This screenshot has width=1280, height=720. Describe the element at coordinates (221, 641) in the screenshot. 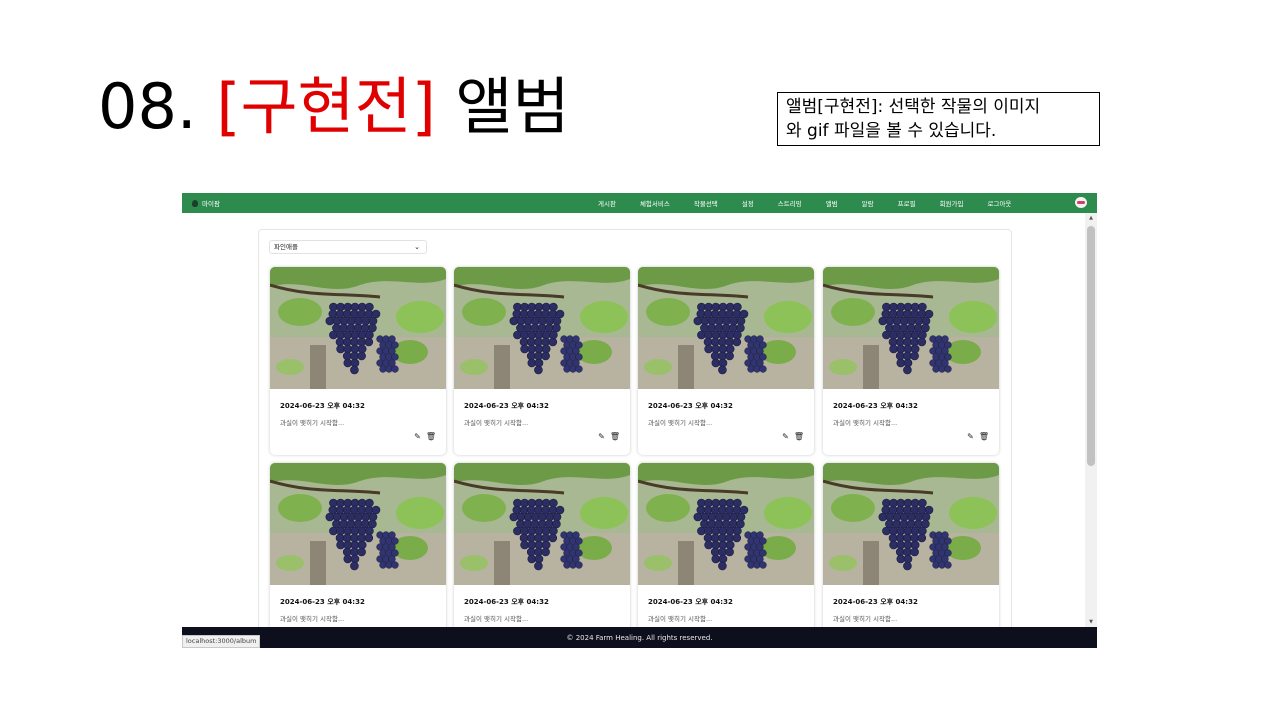

I see `status-url: localhost:3000/album` at that location.